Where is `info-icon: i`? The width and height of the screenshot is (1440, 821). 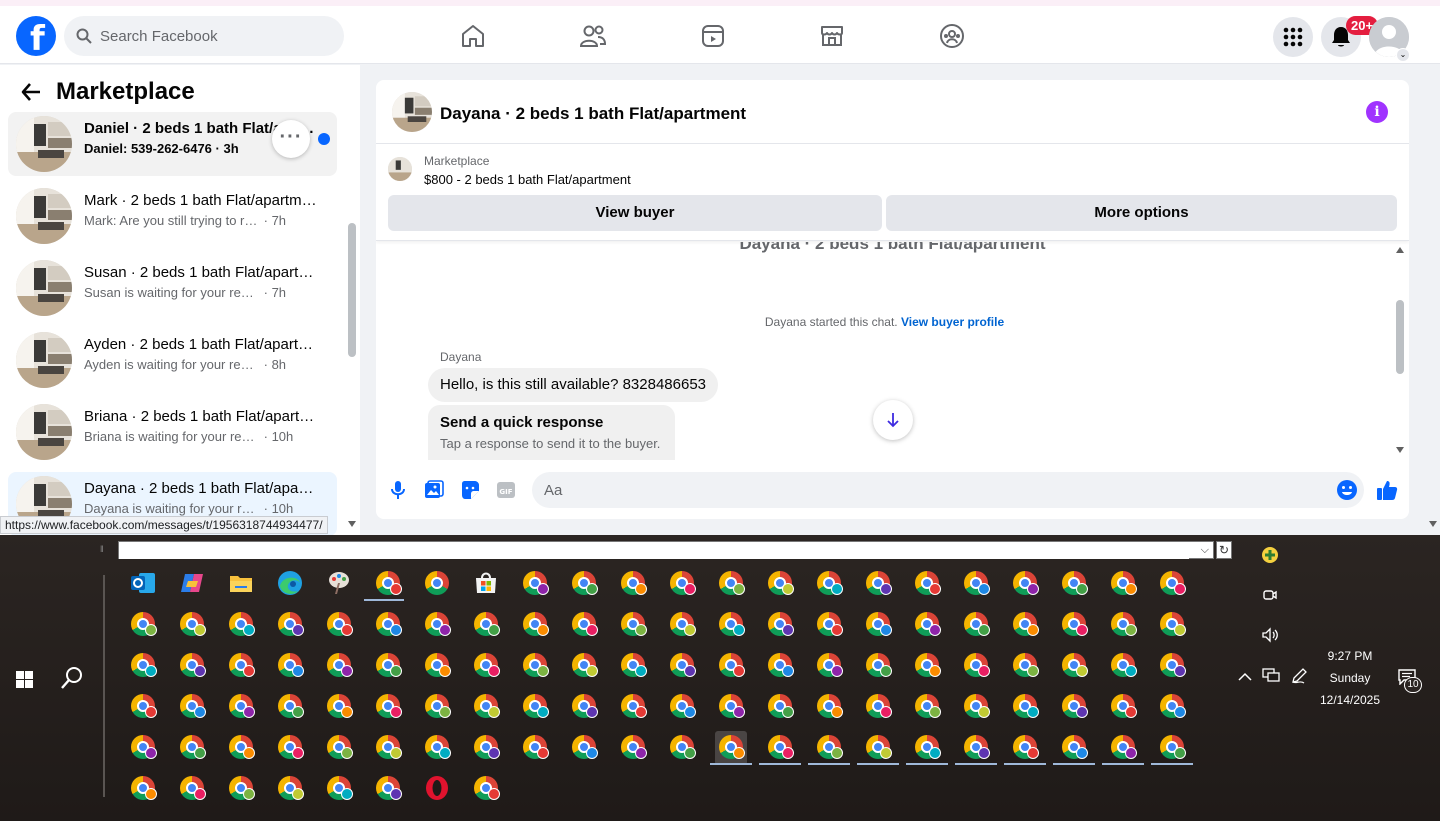
info-icon: i is located at coordinates (1377, 112).